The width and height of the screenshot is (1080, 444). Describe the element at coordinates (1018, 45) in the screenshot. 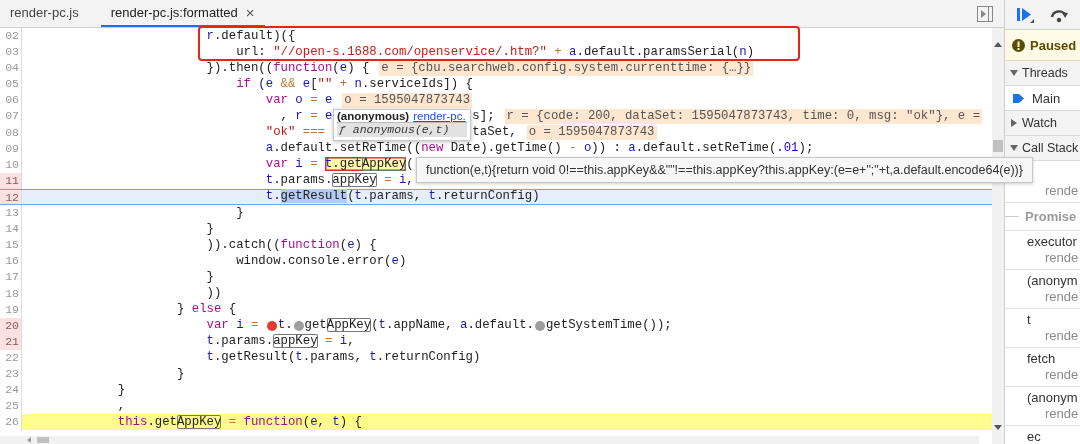

I see `info-icon` at that location.